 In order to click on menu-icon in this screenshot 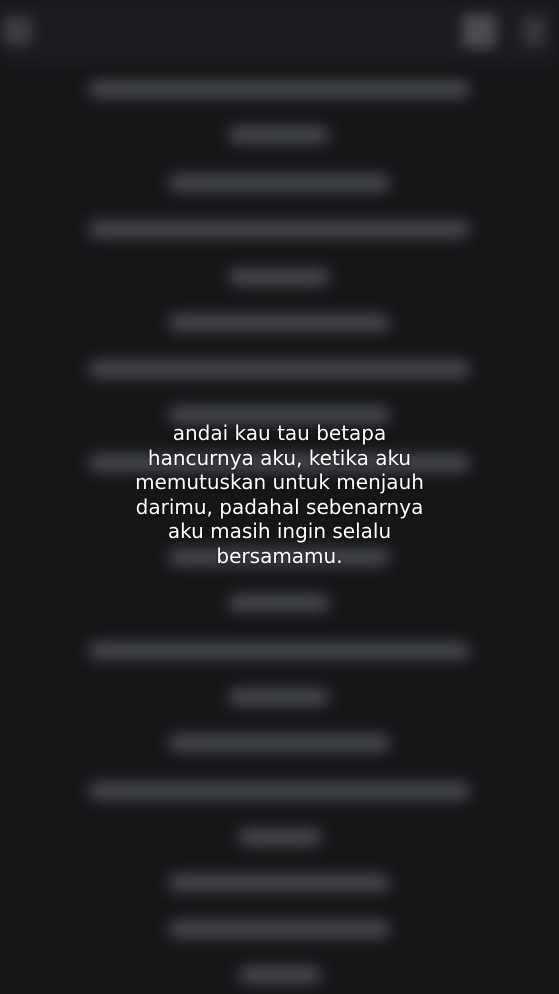, I will do `click(17, 31)`.